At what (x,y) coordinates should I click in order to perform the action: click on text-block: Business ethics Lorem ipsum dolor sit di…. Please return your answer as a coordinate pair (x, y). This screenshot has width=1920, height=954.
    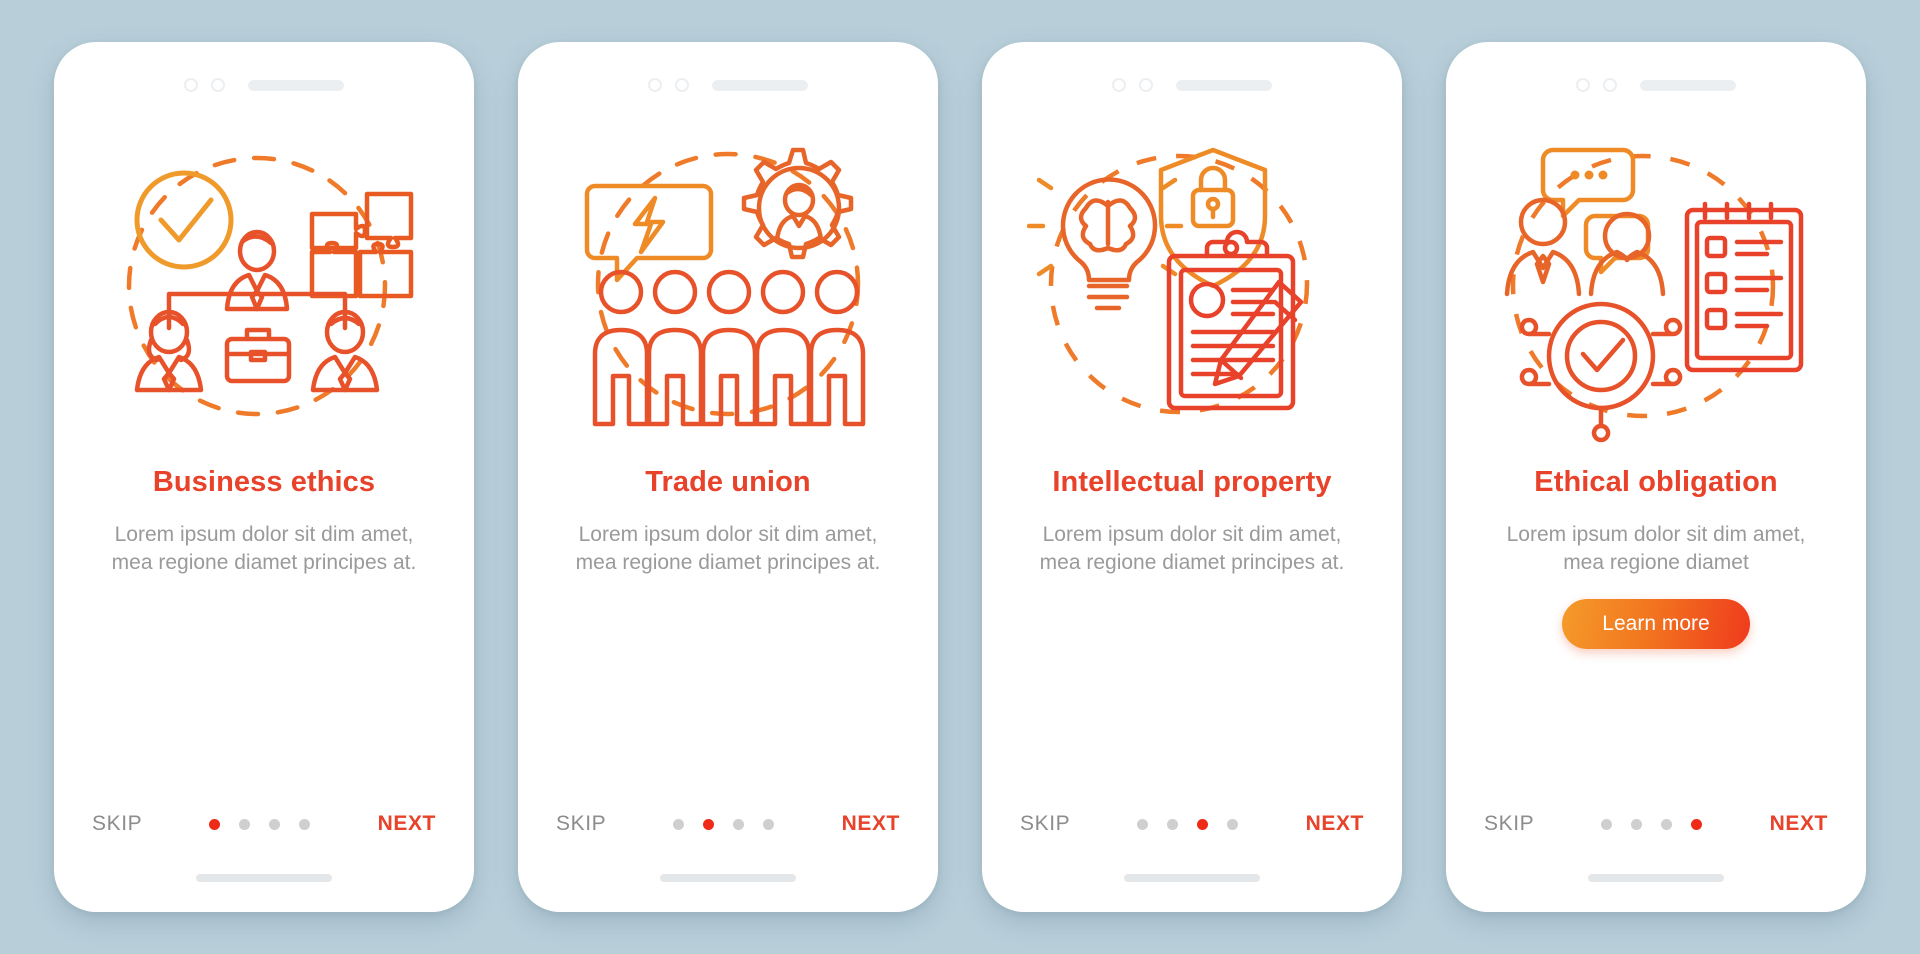
    Looking at the image, I should click on (264, 521).